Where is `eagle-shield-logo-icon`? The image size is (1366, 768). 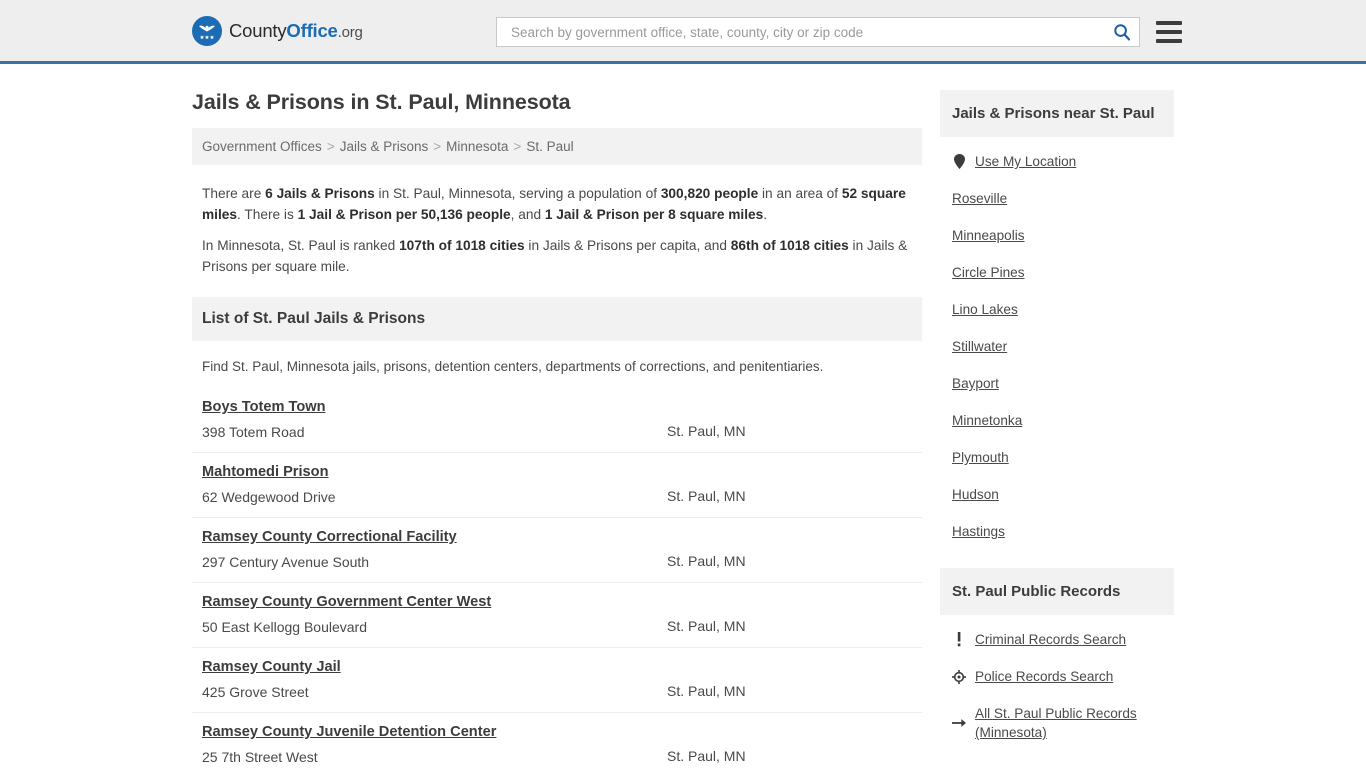
eagle-shield-logo-icon is located at coordinates (207, 30).